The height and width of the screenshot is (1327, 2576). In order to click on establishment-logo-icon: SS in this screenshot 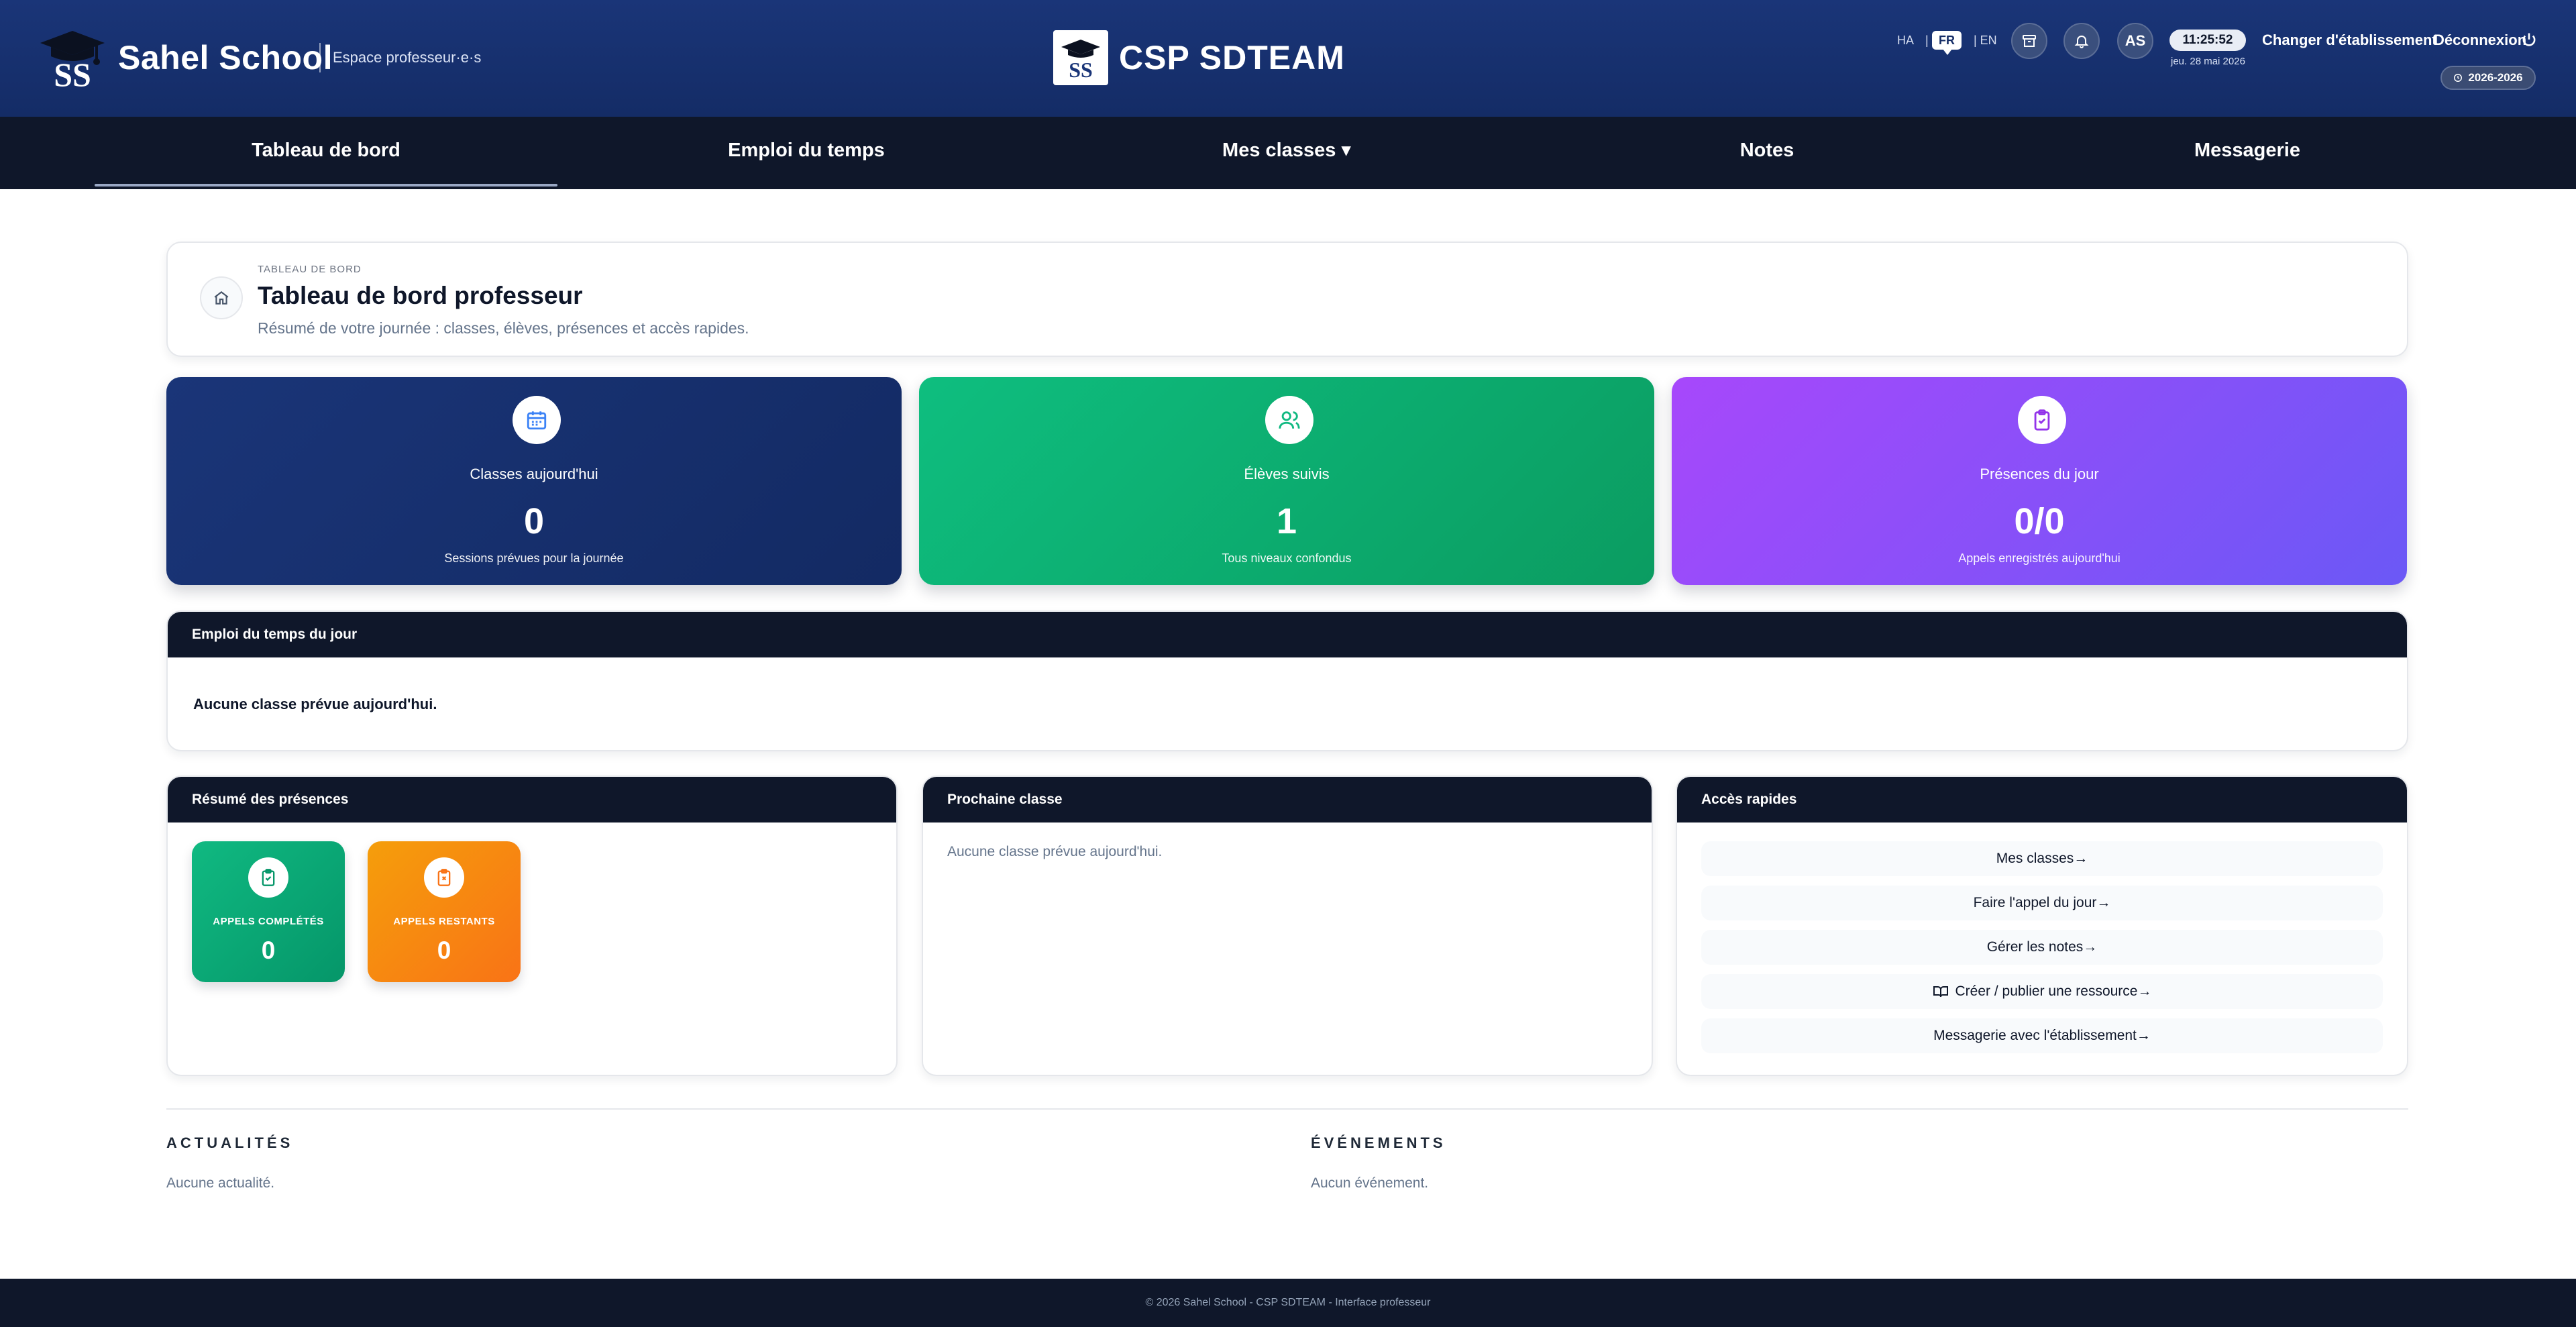, I will do `click(1080, 57)`.